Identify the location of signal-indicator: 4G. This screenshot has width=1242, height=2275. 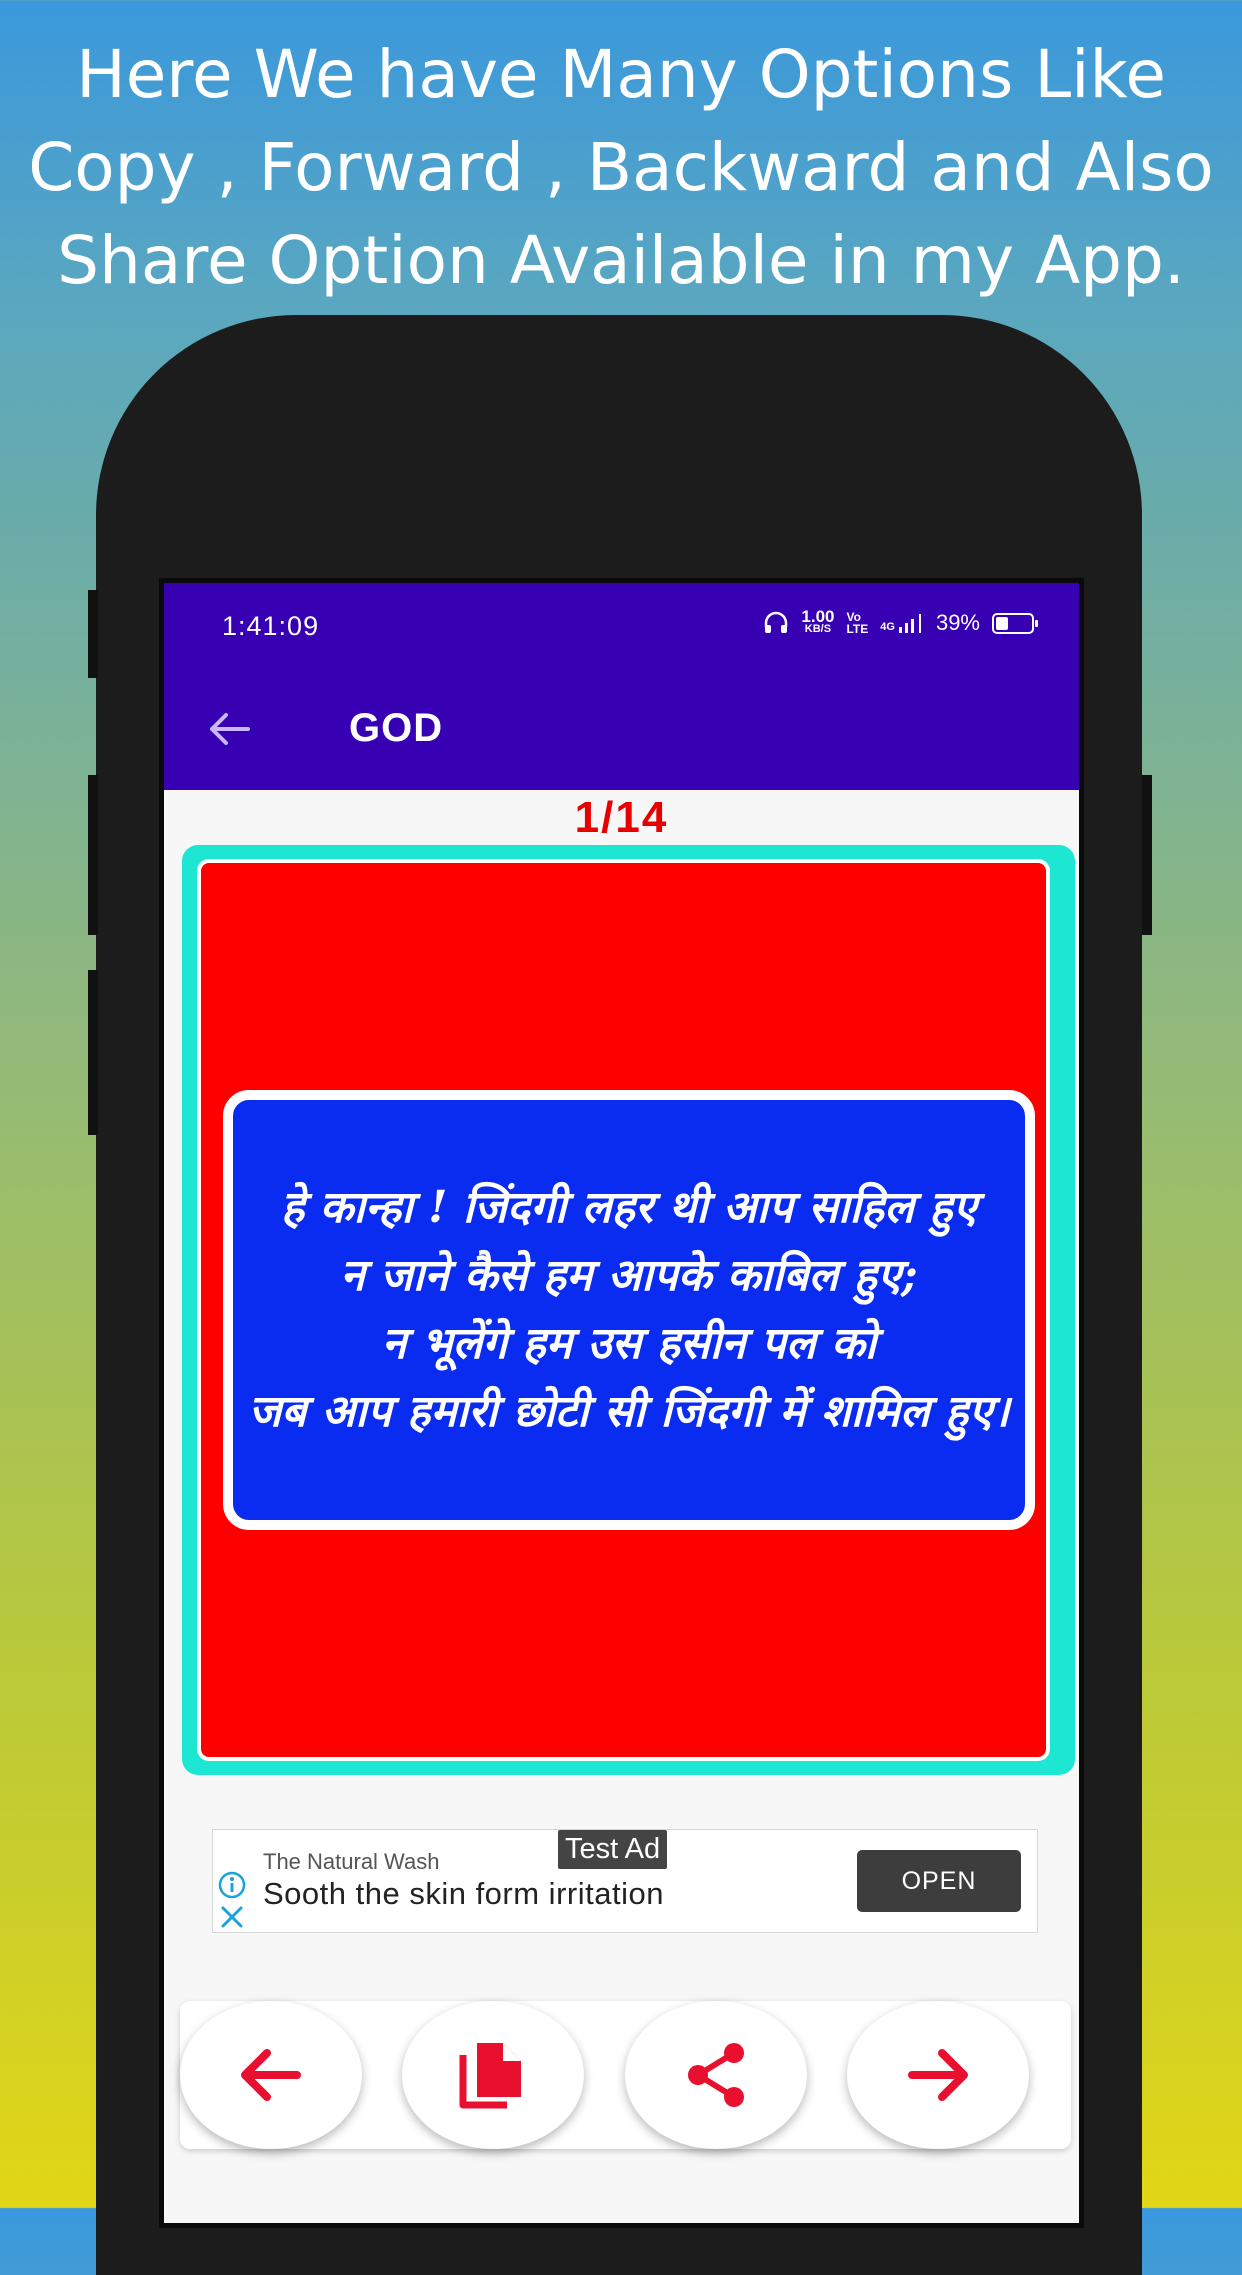
(902, 623).